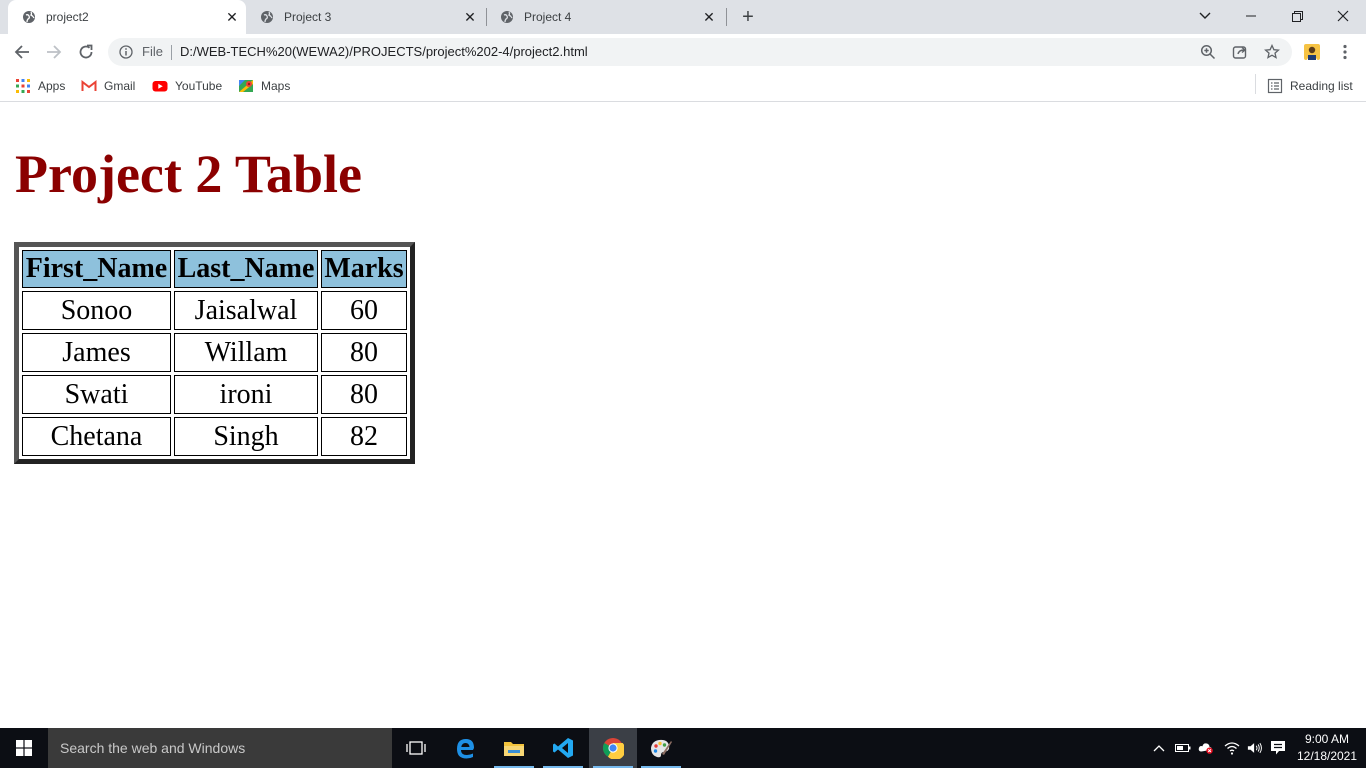  I want to click on taskbar-vscode, so click(563, 748).